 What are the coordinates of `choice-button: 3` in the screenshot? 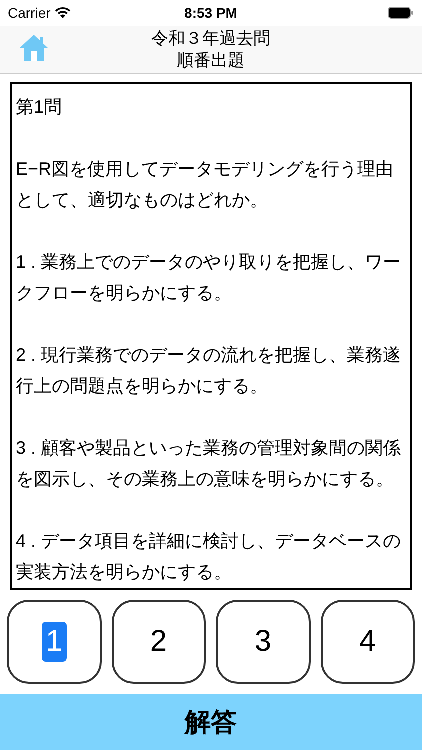 It's located at (263, 642).